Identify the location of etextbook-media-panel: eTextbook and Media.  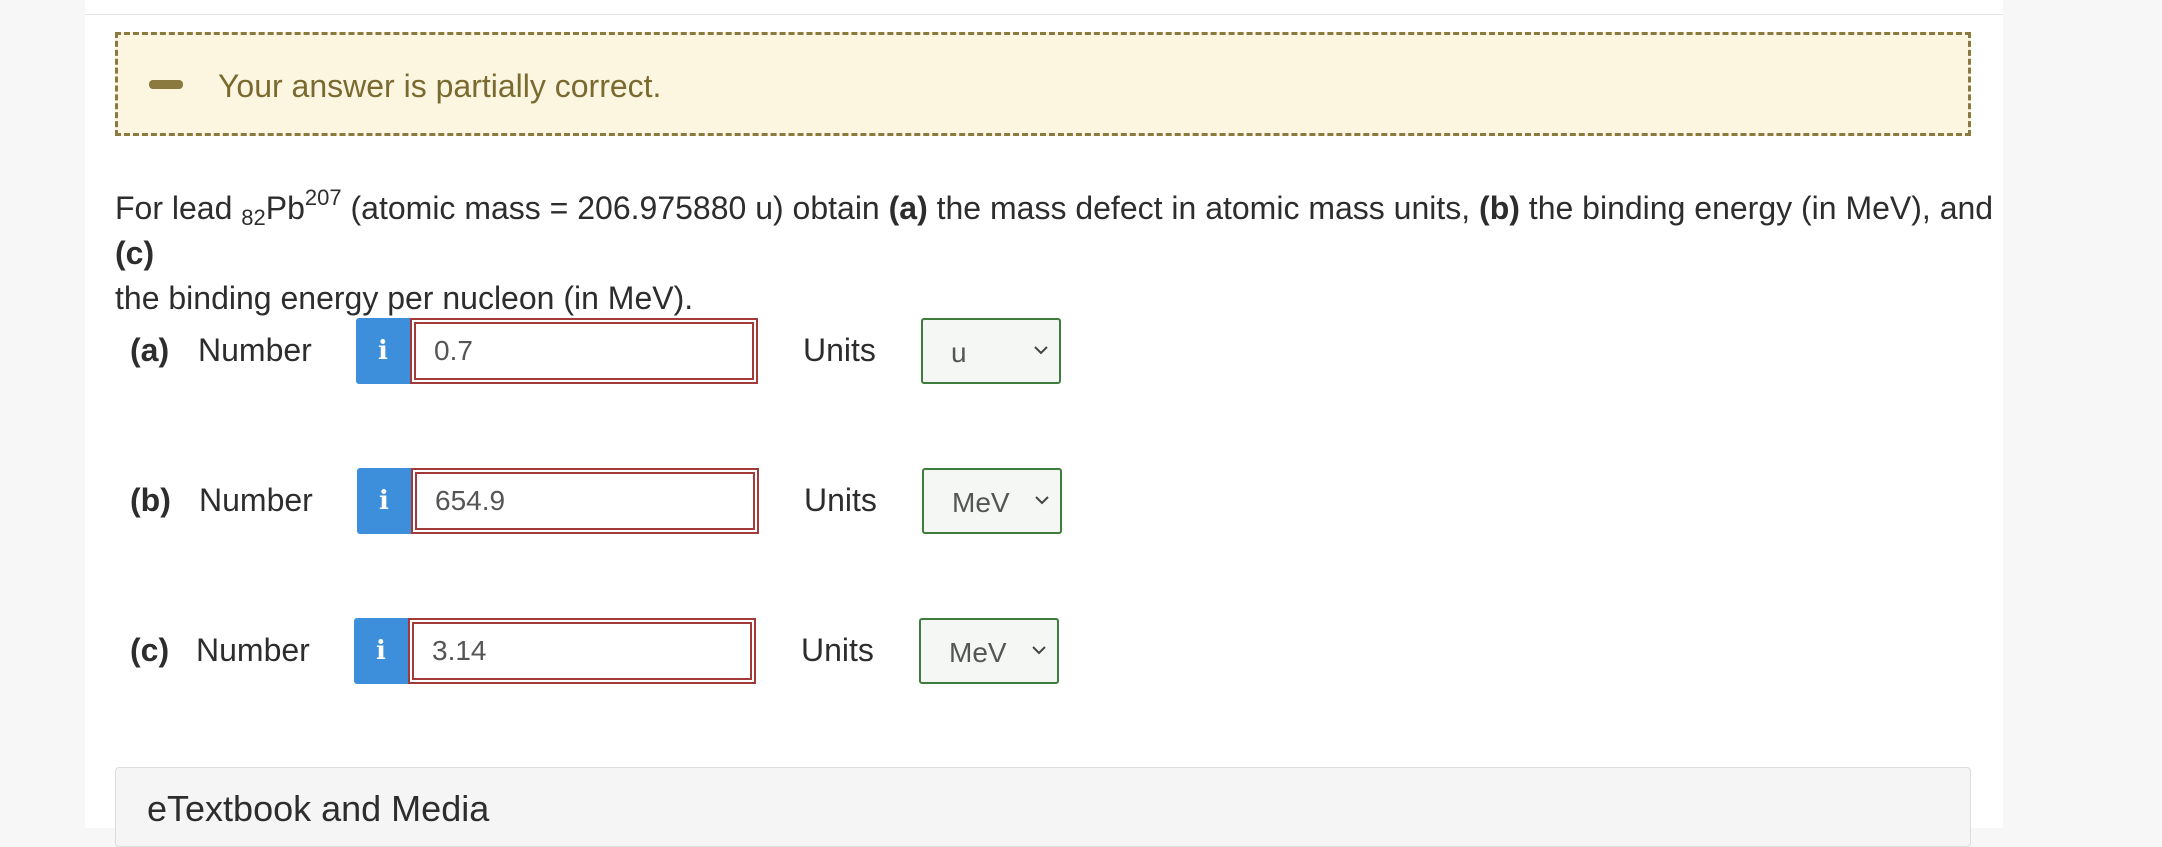
(1043, 807).